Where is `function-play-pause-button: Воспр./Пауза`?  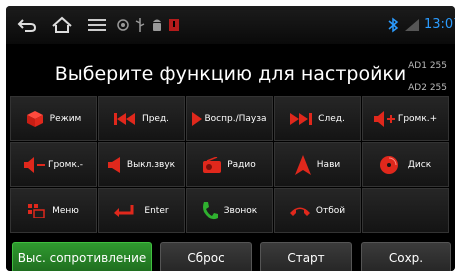
function-play-pause-button: Воспр./Пауза is located at coordinates (229, 118).